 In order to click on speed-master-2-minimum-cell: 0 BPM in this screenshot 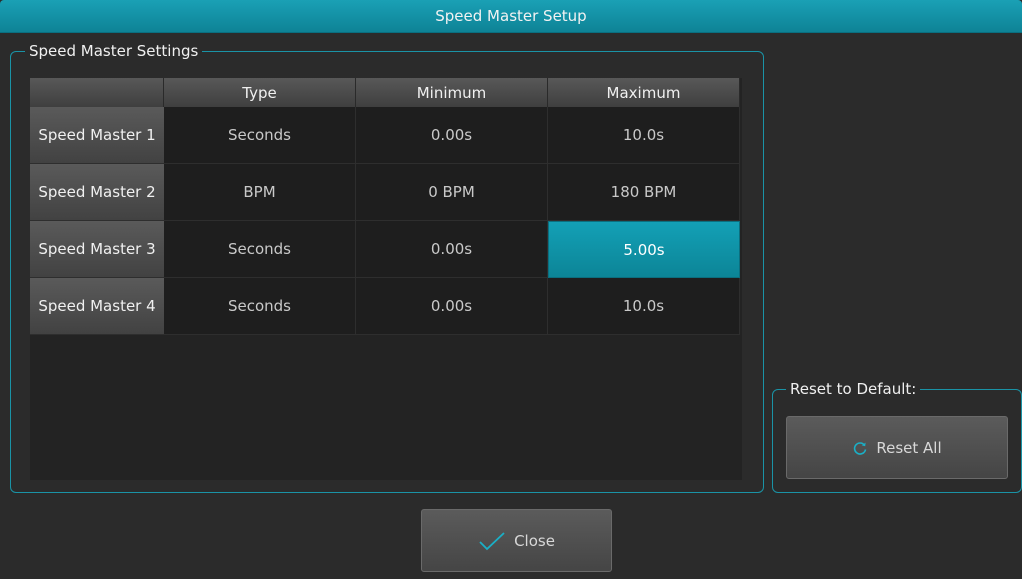, I will do `click(452, 192)`.